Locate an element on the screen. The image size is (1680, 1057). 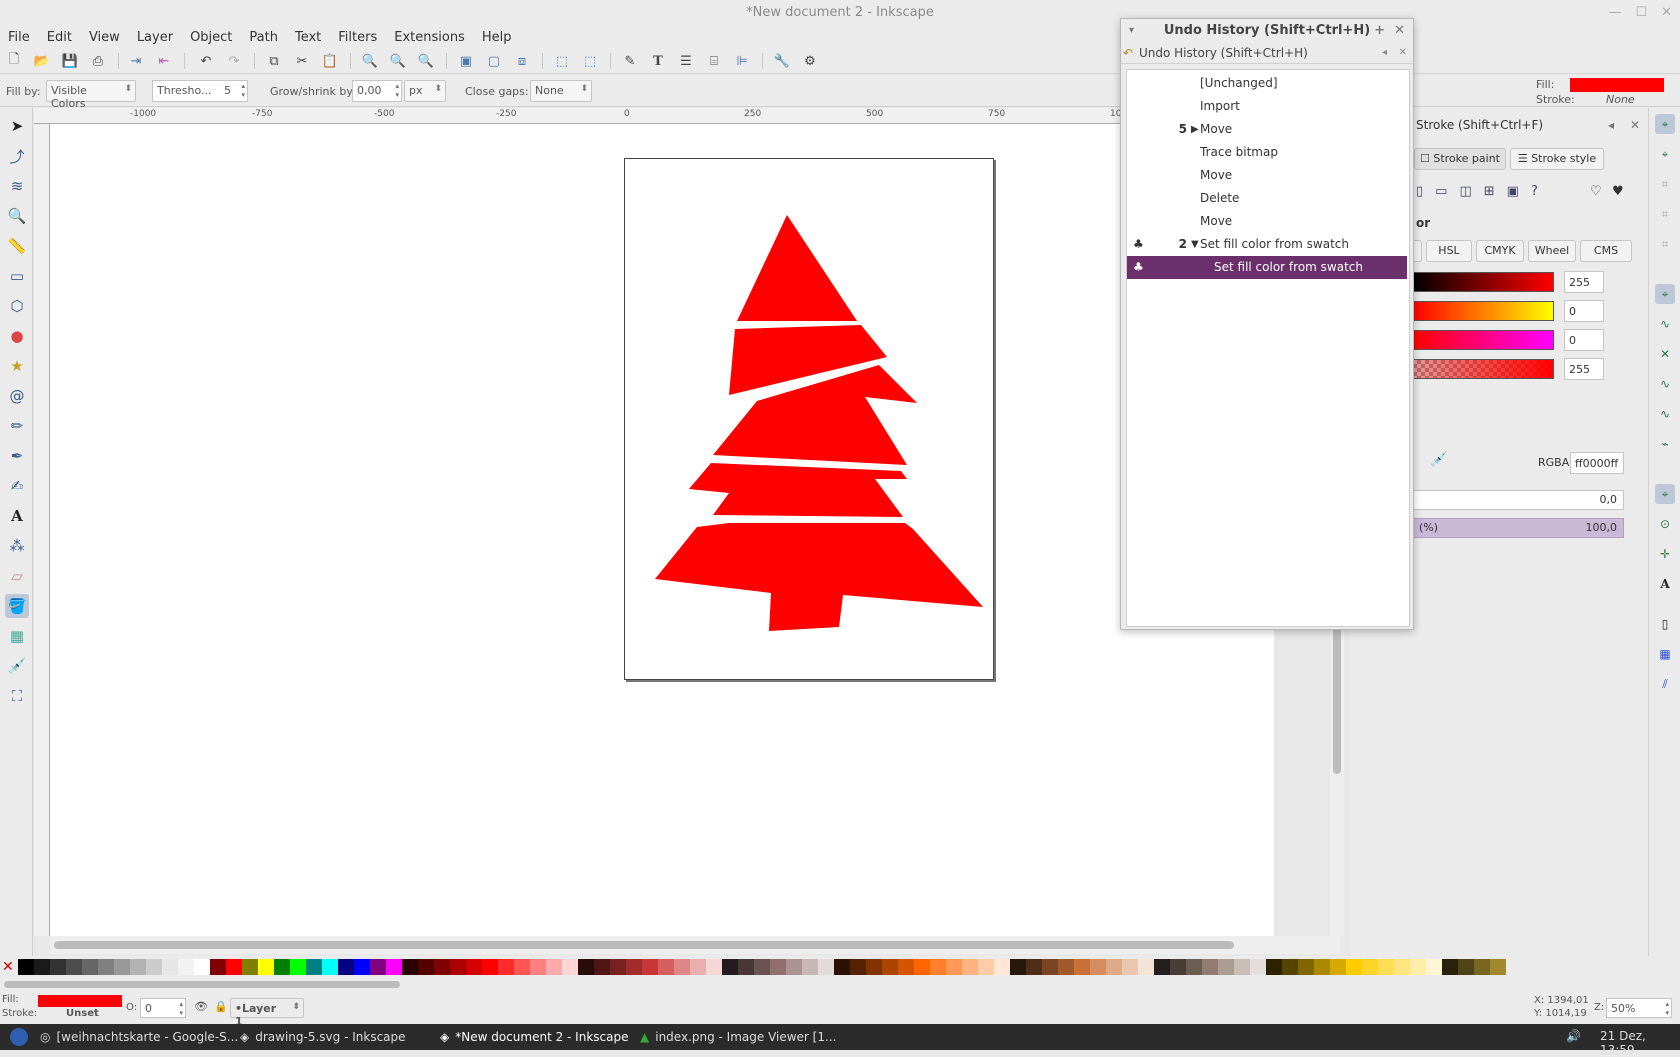
menu-filters: Filters is located at coordinates (358, 37).